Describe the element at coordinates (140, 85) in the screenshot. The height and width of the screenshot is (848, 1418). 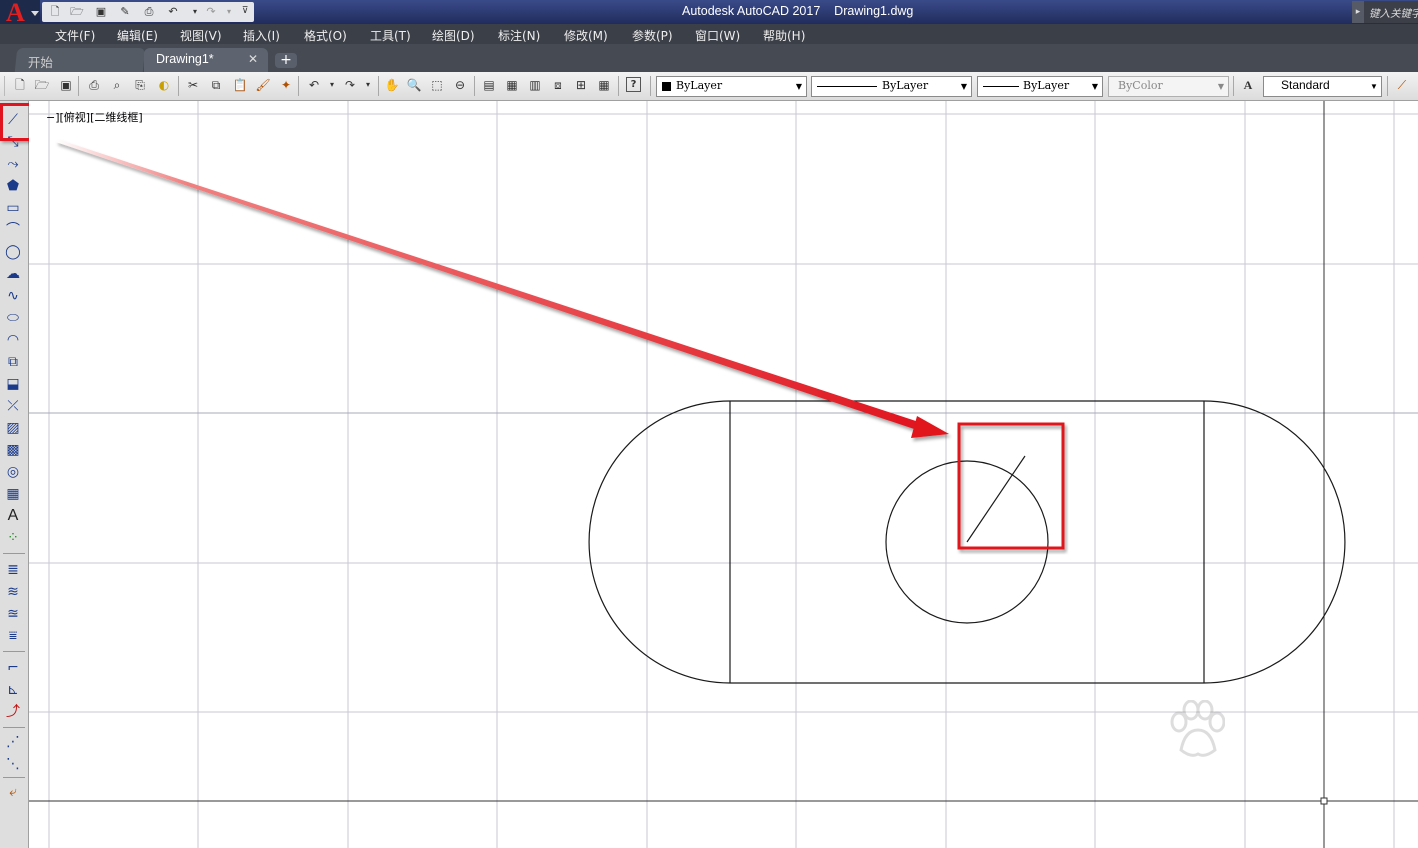
I see `publish-icon: ⎘` at that location.